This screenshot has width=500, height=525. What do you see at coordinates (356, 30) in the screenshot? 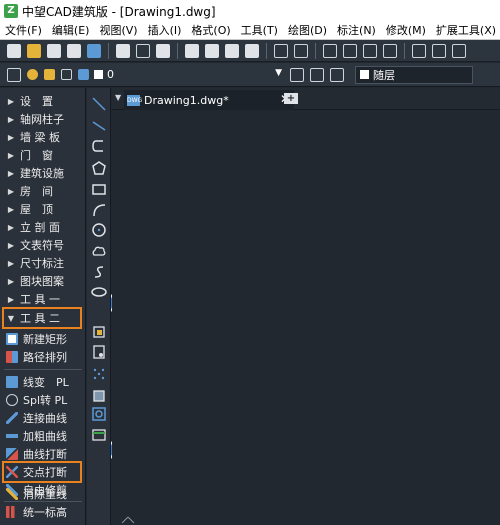
I see `menu-dimension: 标注(N)` at bounding box center [356, 30].